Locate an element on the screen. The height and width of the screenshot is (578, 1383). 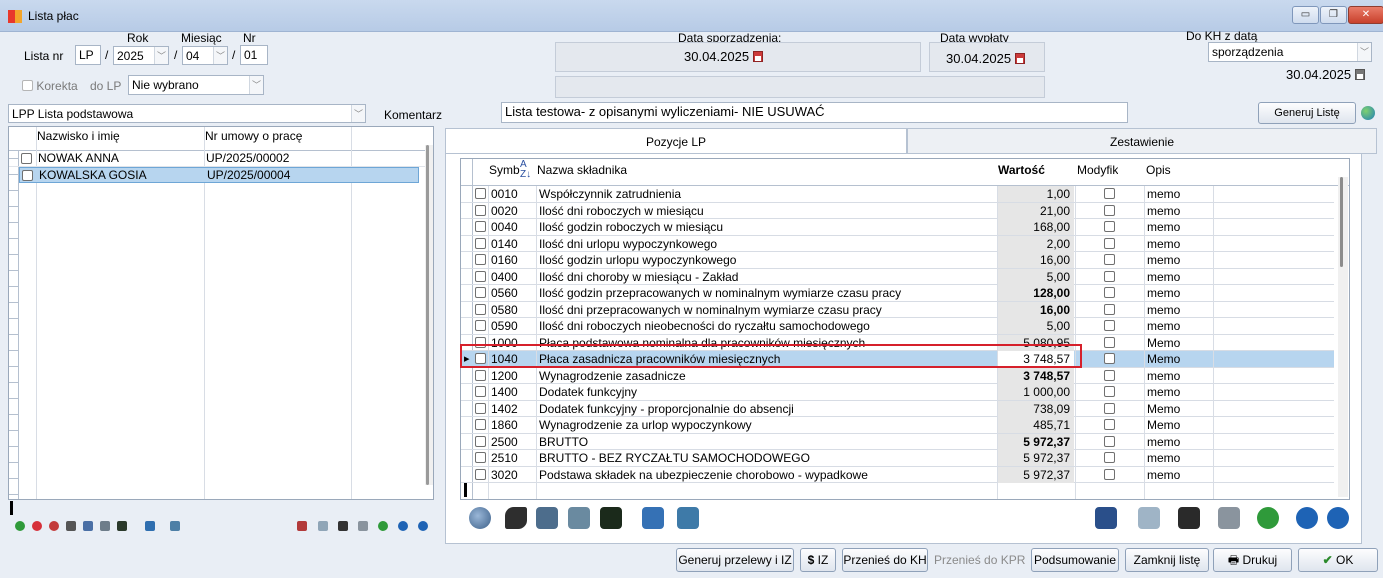
component-row: 1400 Dodatek funkcyjny 1 000,00 memo is located at coordinates (897, 392).